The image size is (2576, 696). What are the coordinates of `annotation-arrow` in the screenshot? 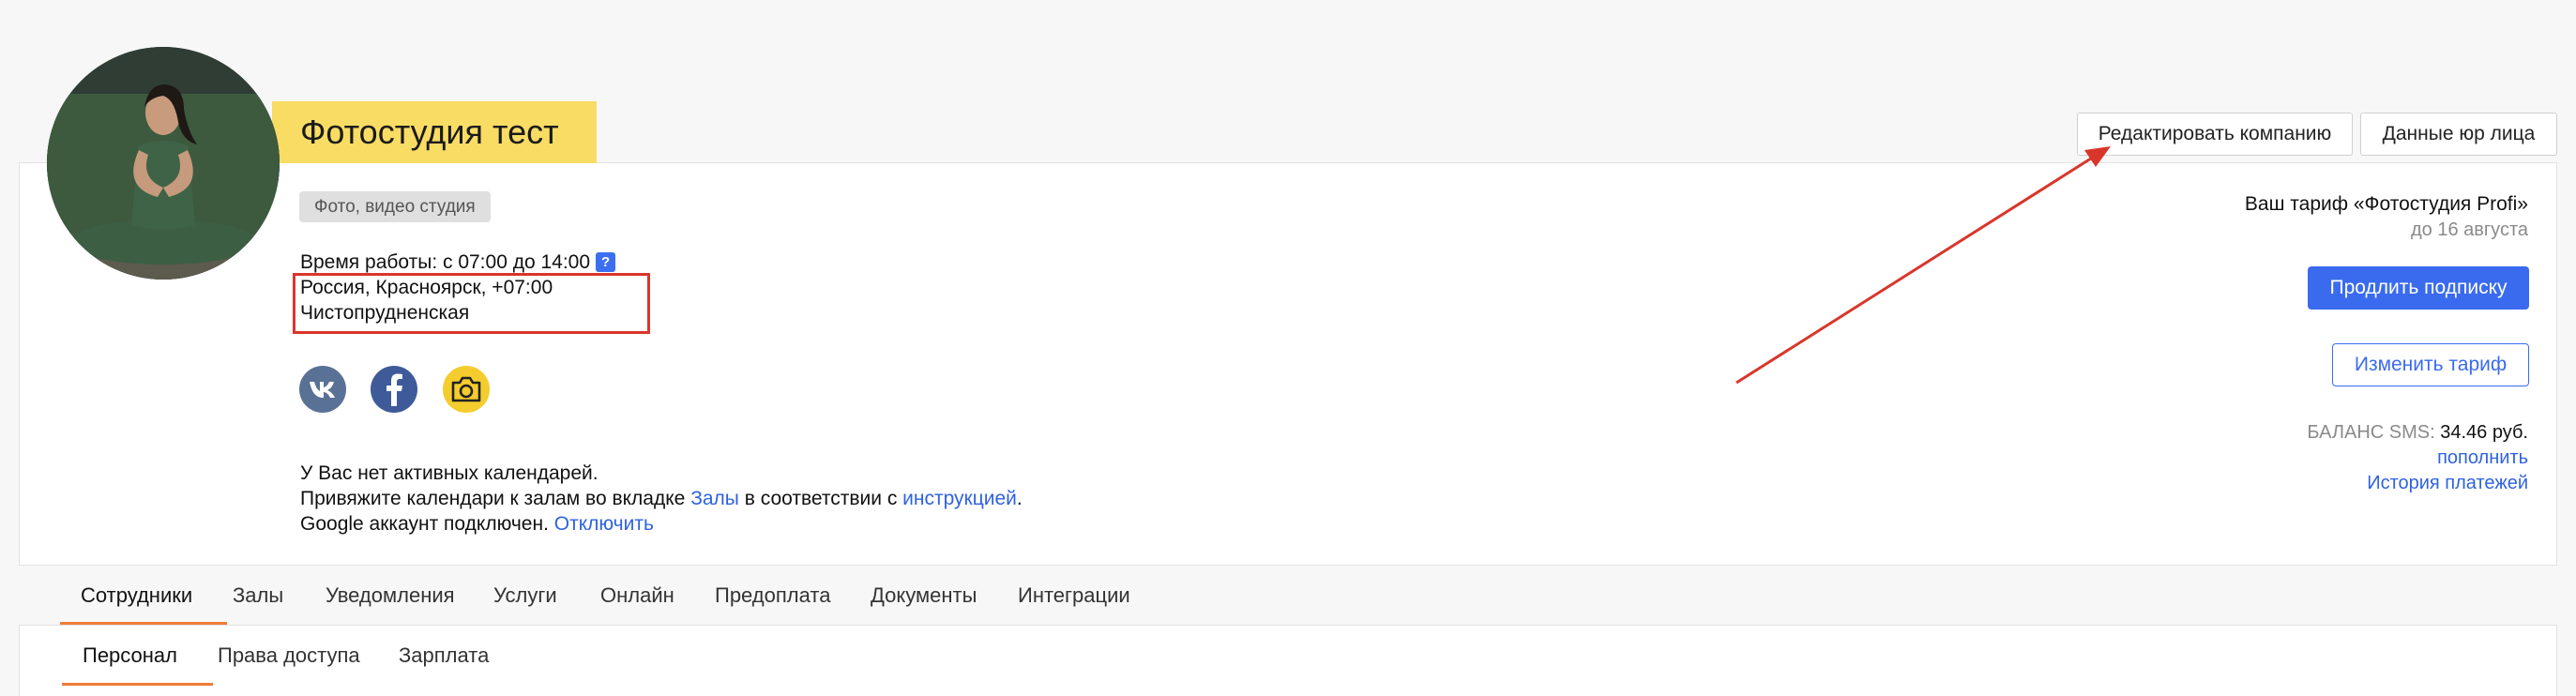 It's located at (1923, 265).